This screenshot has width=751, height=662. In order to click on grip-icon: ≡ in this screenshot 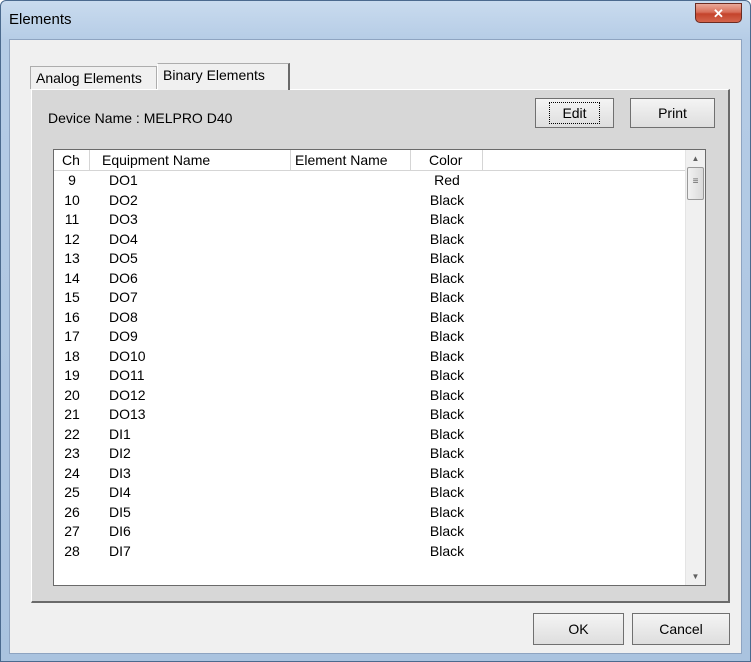, I will do `click(695, 181)`.